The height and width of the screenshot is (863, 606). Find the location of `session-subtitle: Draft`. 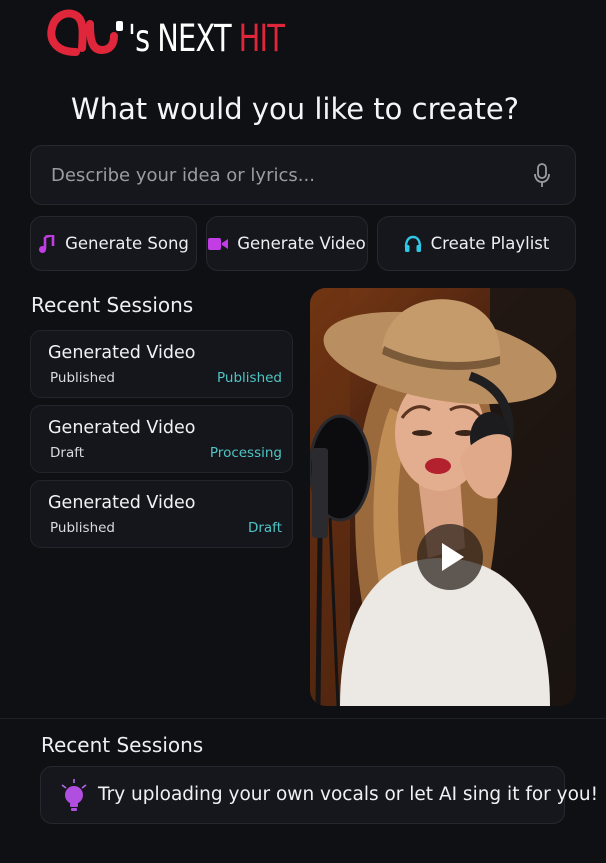

session-subtitle: Draft is located at coordinates (67, 453).